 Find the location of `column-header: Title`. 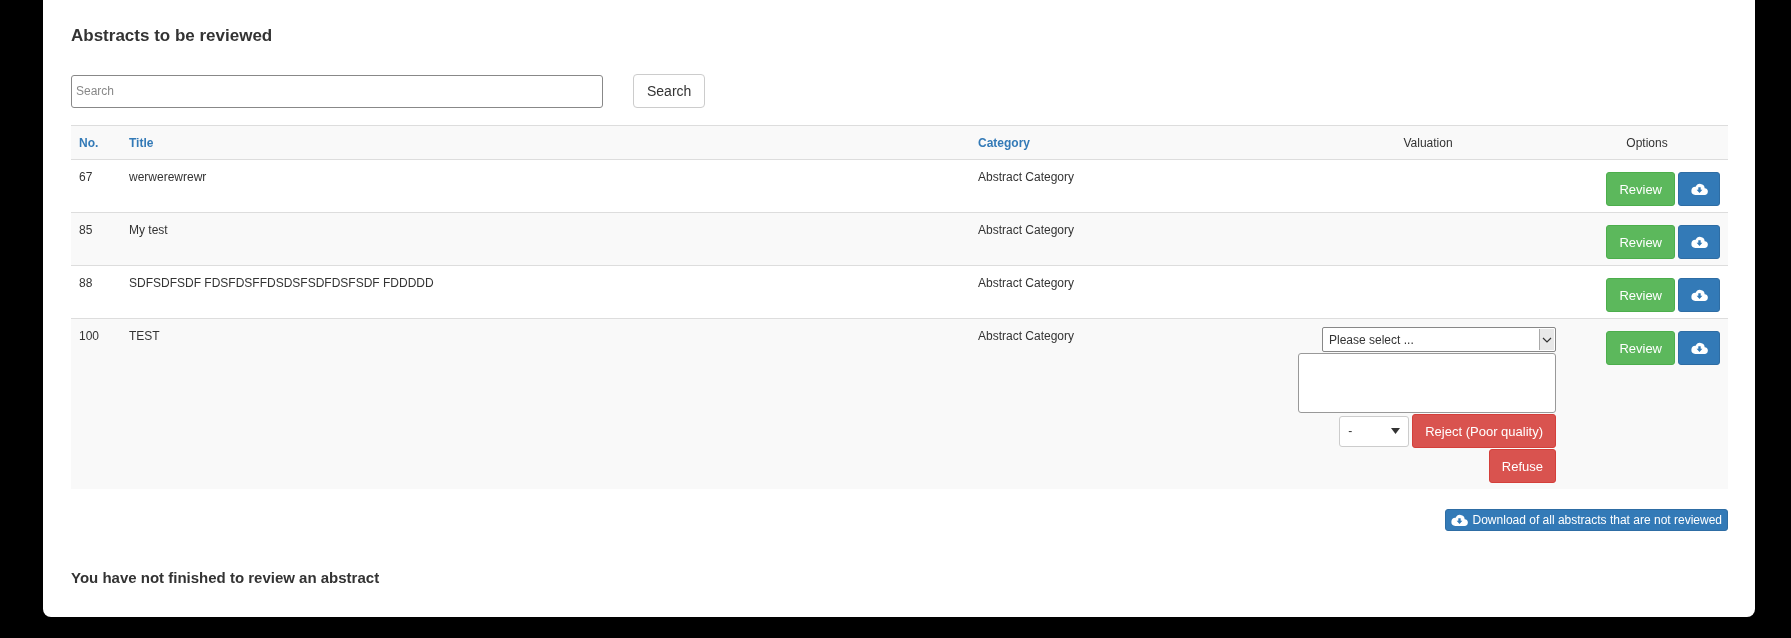

column-header: Title is located at coordinates (545, 142).